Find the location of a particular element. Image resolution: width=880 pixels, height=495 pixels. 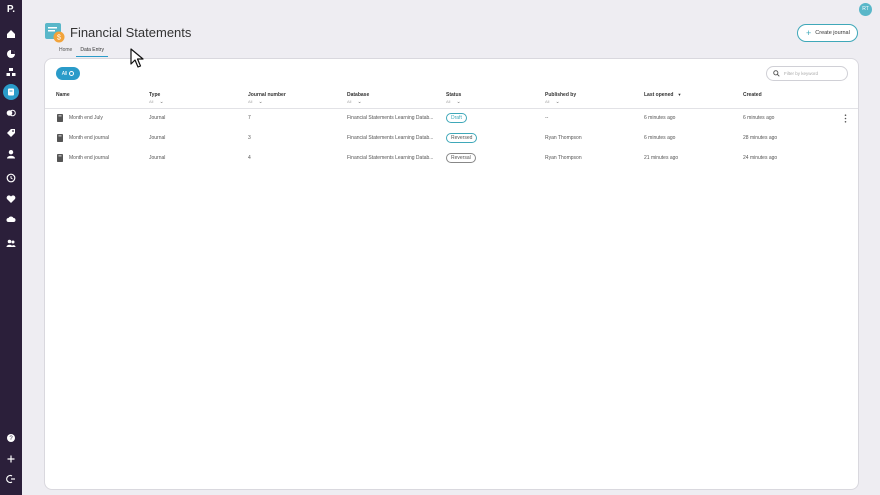

journal-icon is located at coordinates (11, 92).